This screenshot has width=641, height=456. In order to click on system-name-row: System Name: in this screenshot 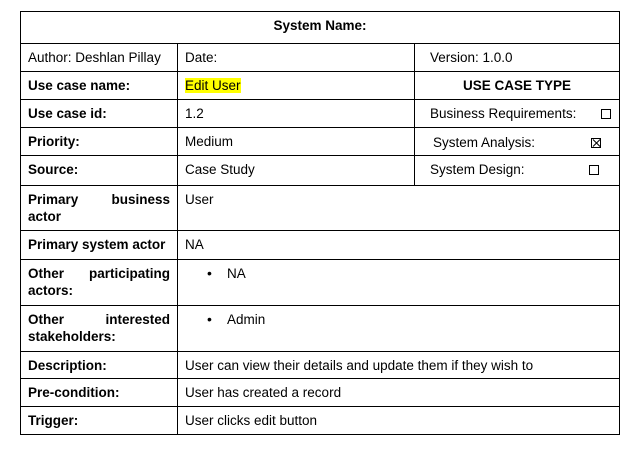, I will do `click(320, 27)`.